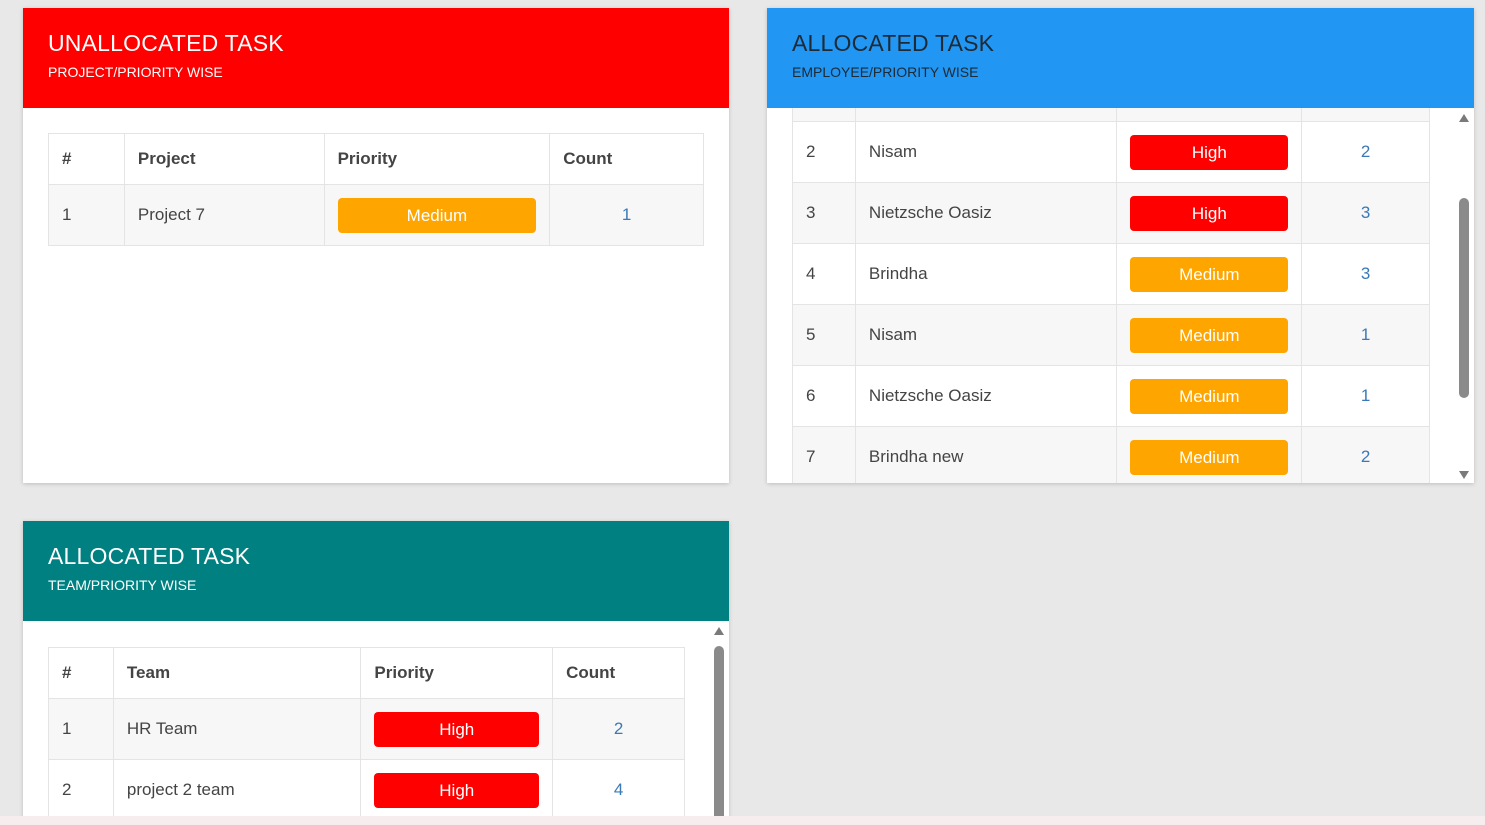  What do you see at coordinates (237, 673) in the screenshot?
I see `column-header-team: Team` at bounding box center [237, 673].